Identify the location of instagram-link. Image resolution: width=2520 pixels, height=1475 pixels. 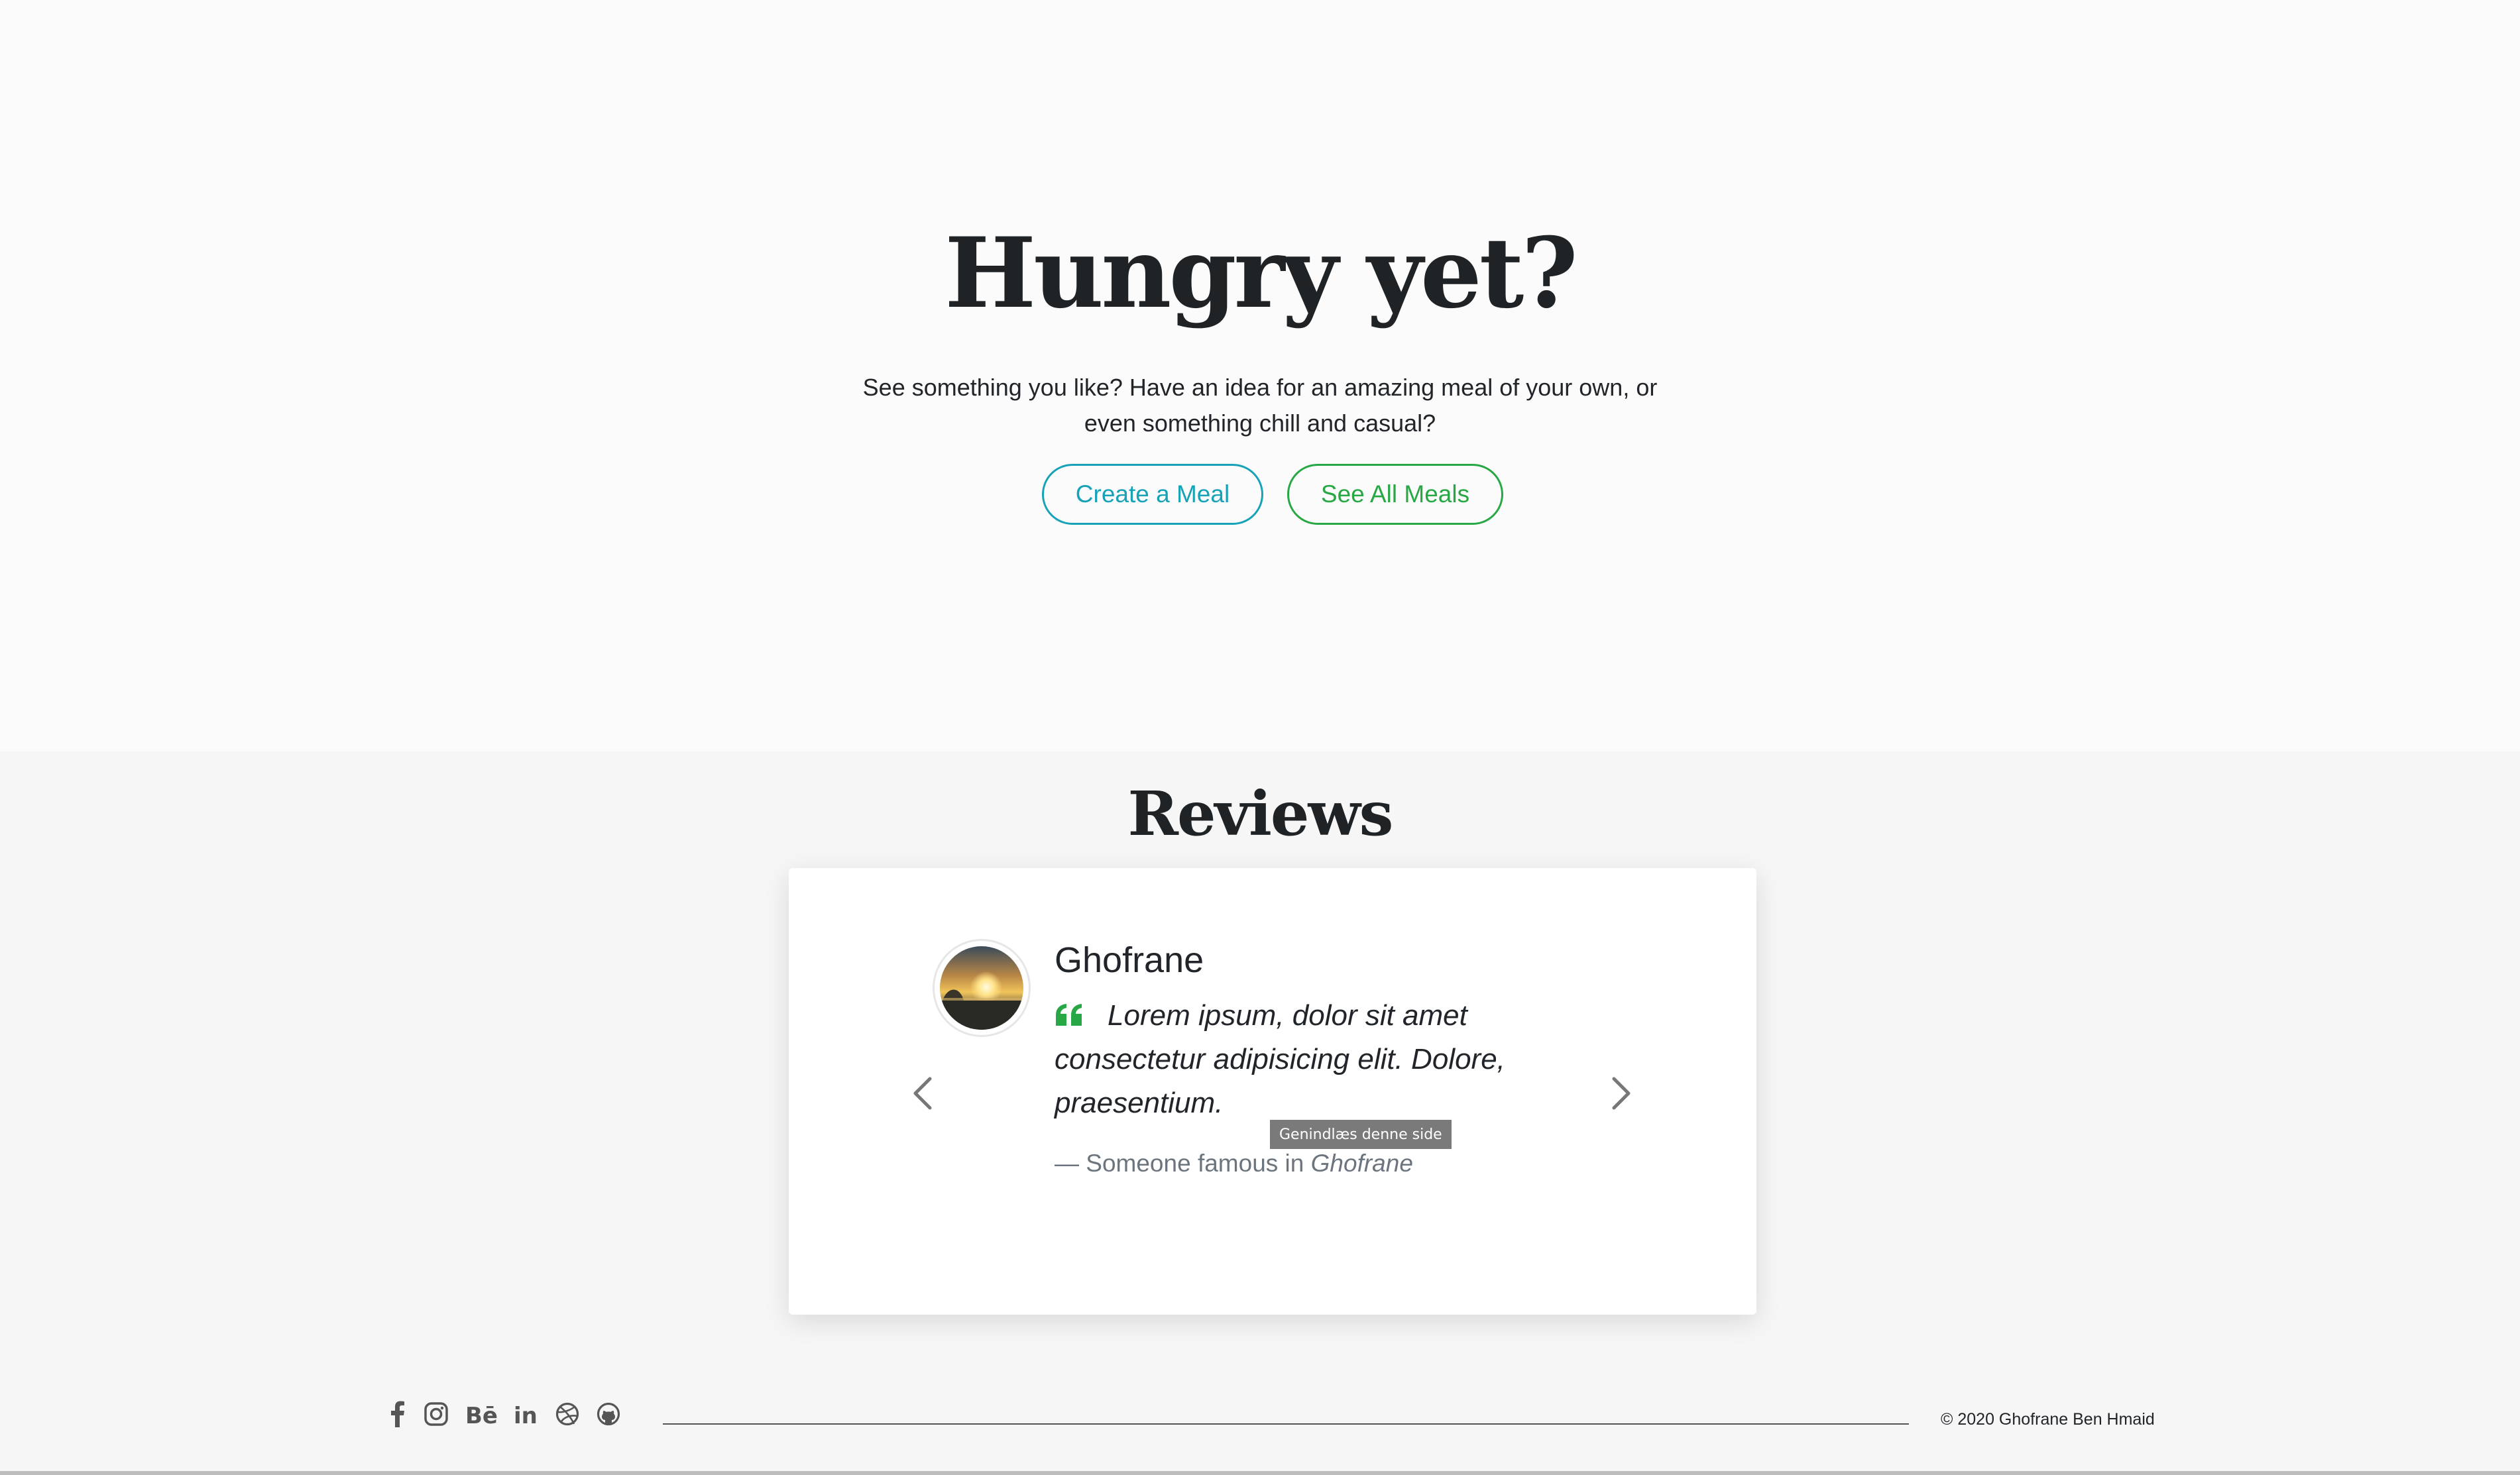
(436, 1414).